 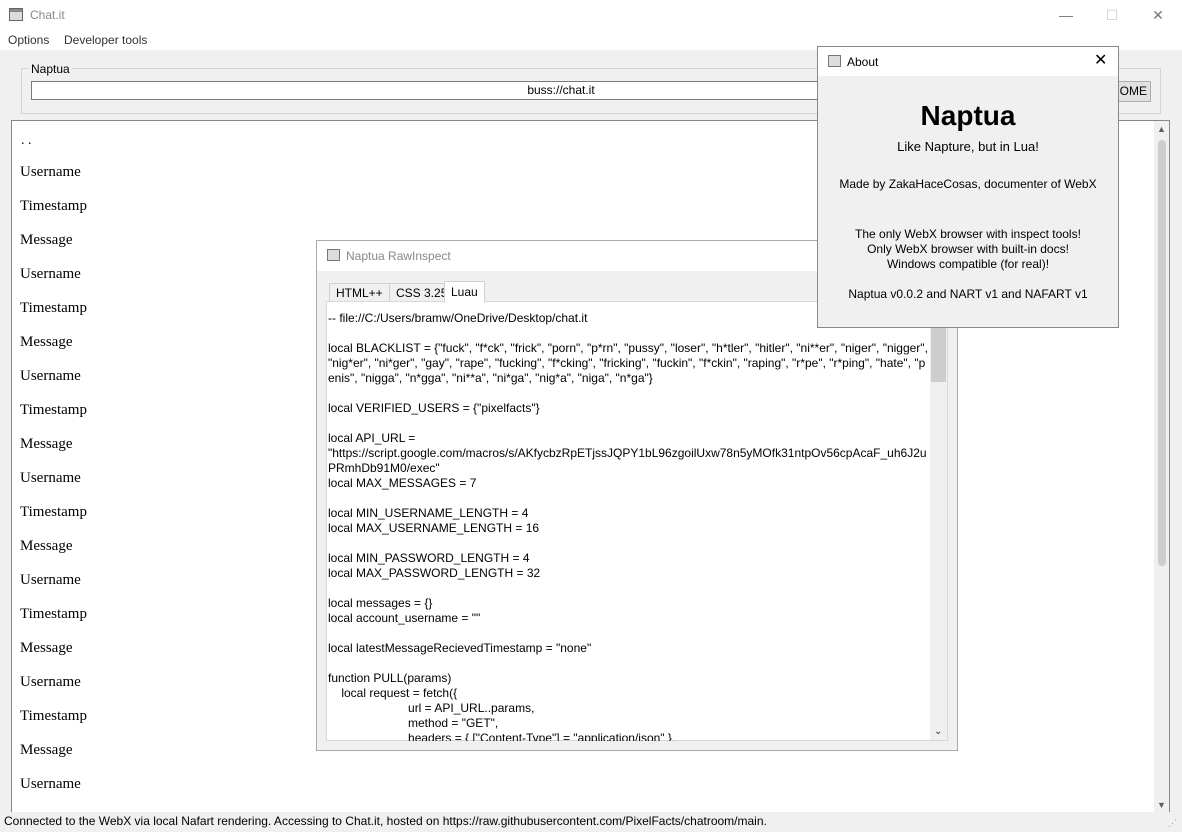 I want to click on chevron-down-icon: ⌄, so click(x=938, y=731).